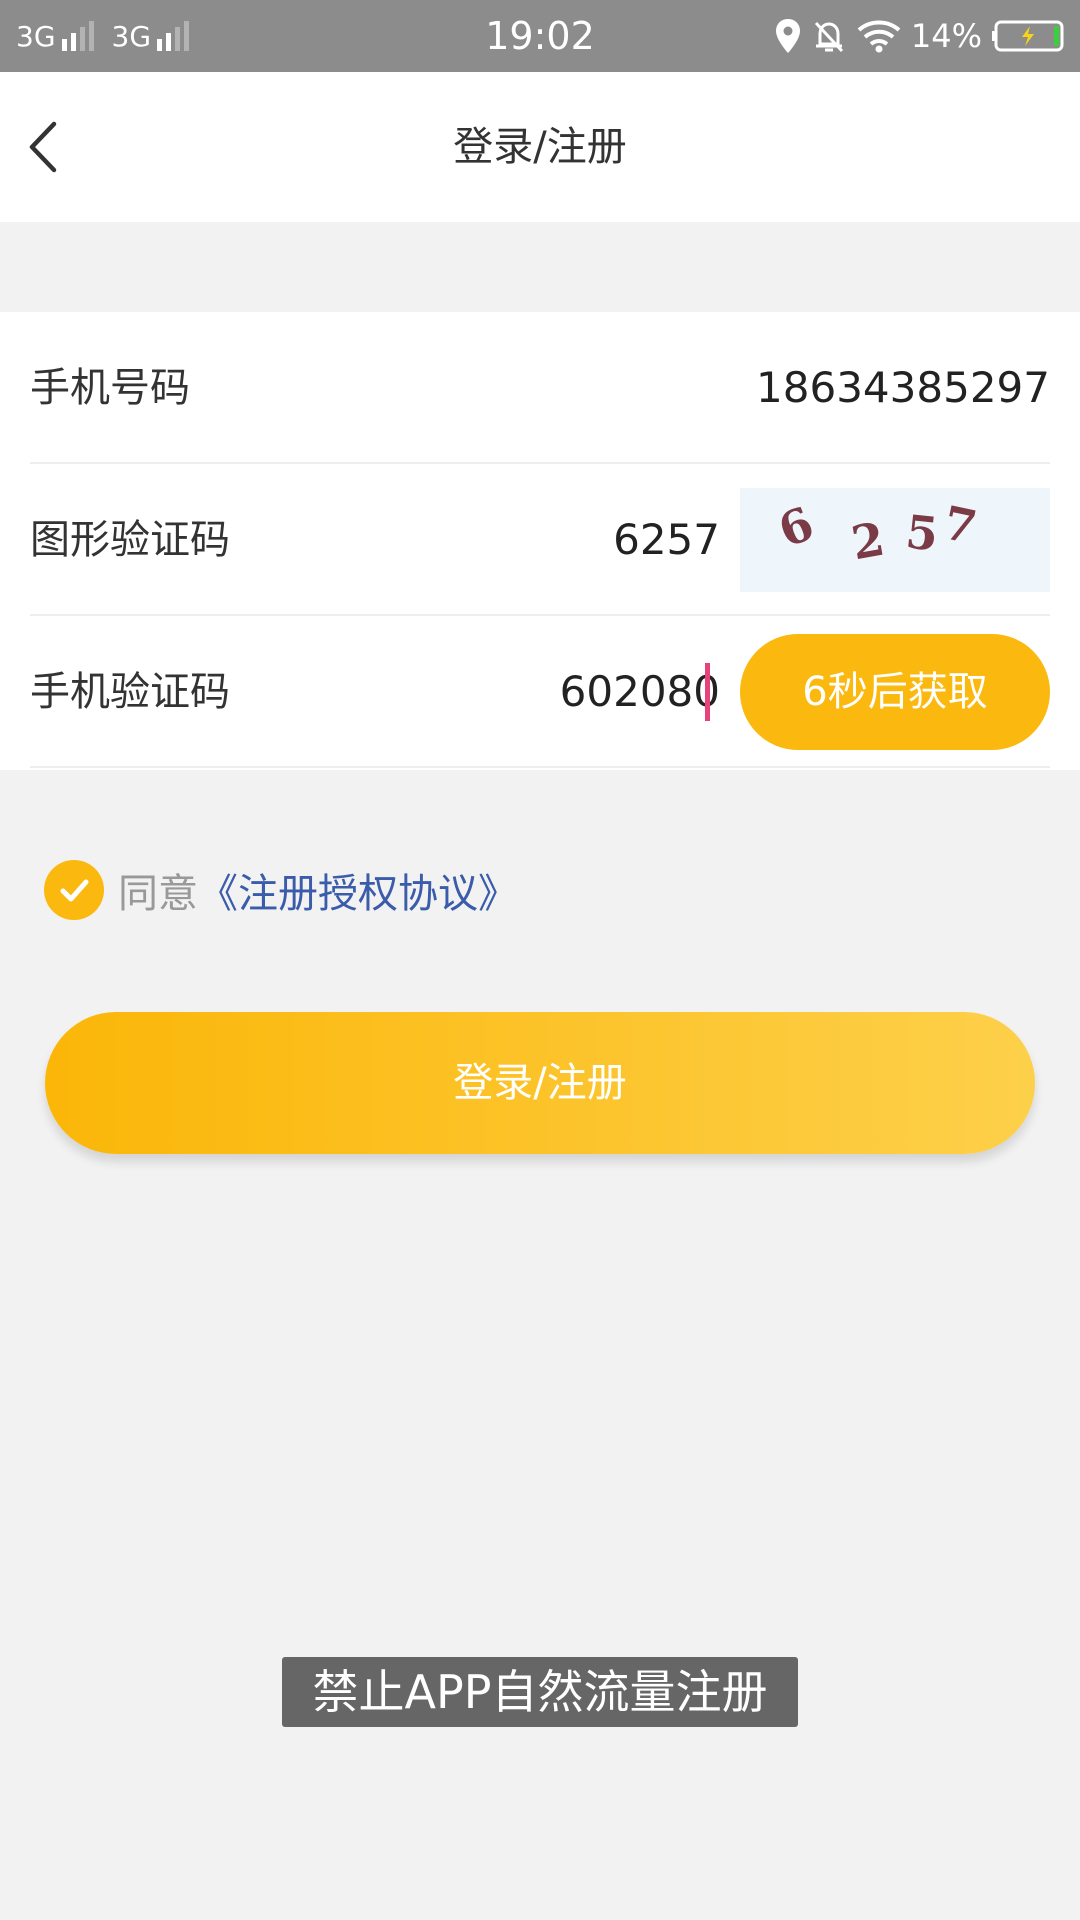 Image resolution: width=1080 pixels, height=1920 pixels. Describe the element at coordinates (540, 1692) in the screenshot. I see `toast-message: 禁止APP自然流量注册` at that location.